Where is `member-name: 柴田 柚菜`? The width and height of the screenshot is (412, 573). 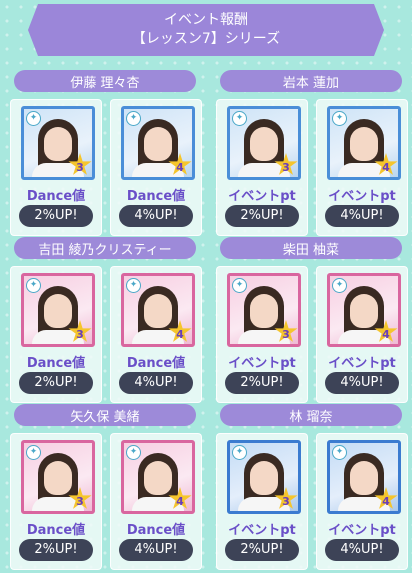 member-name: 柴田 柚菜 is located at coordinates (311, 248).